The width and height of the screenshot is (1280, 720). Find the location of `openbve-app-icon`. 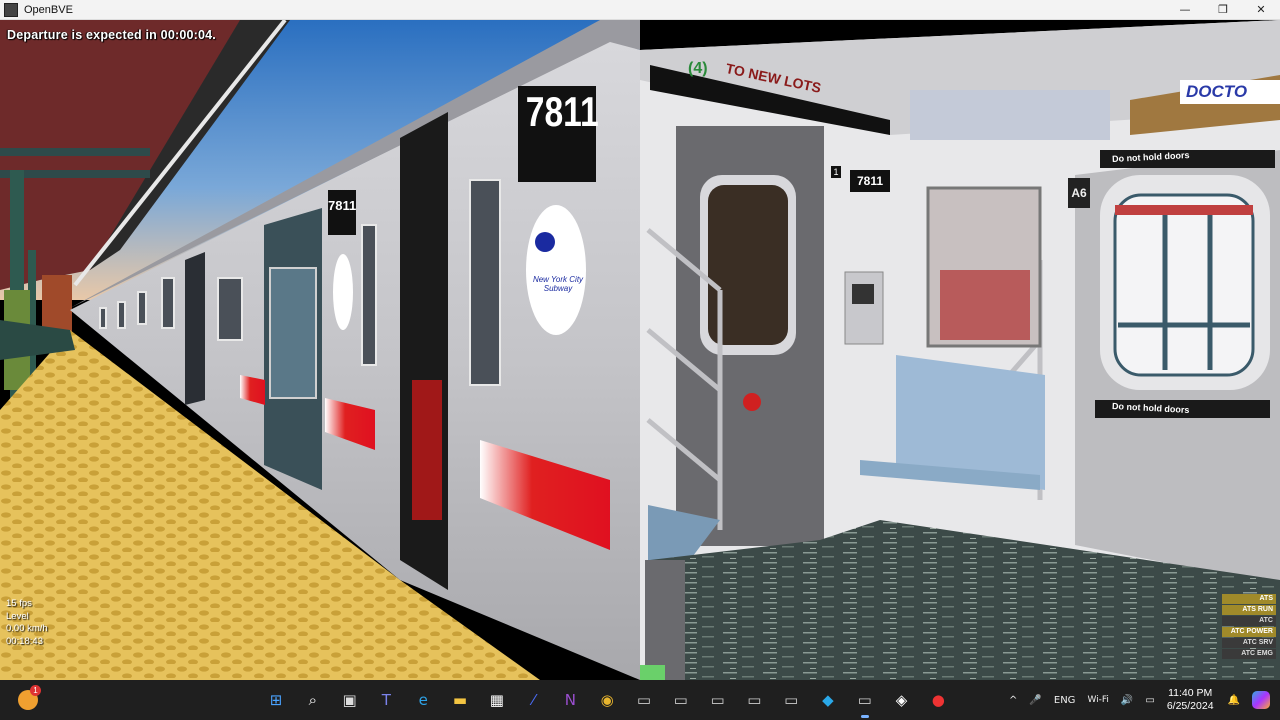

openbve-app-icon is located at coordinates (11, 9).